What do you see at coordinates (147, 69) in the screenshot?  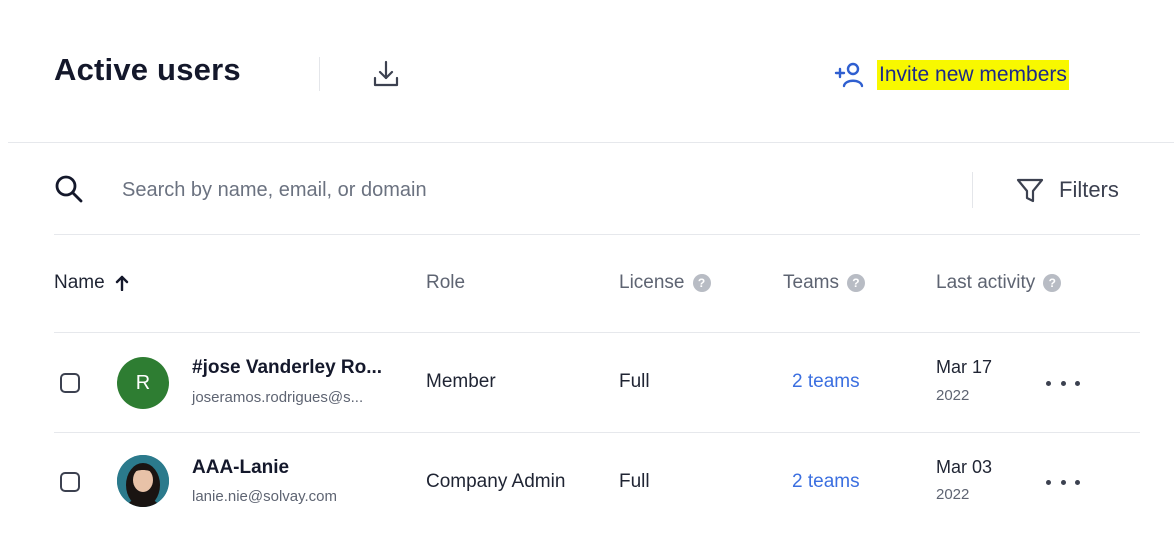 I see `page-title: Active users` at bounding box center [147, 69].